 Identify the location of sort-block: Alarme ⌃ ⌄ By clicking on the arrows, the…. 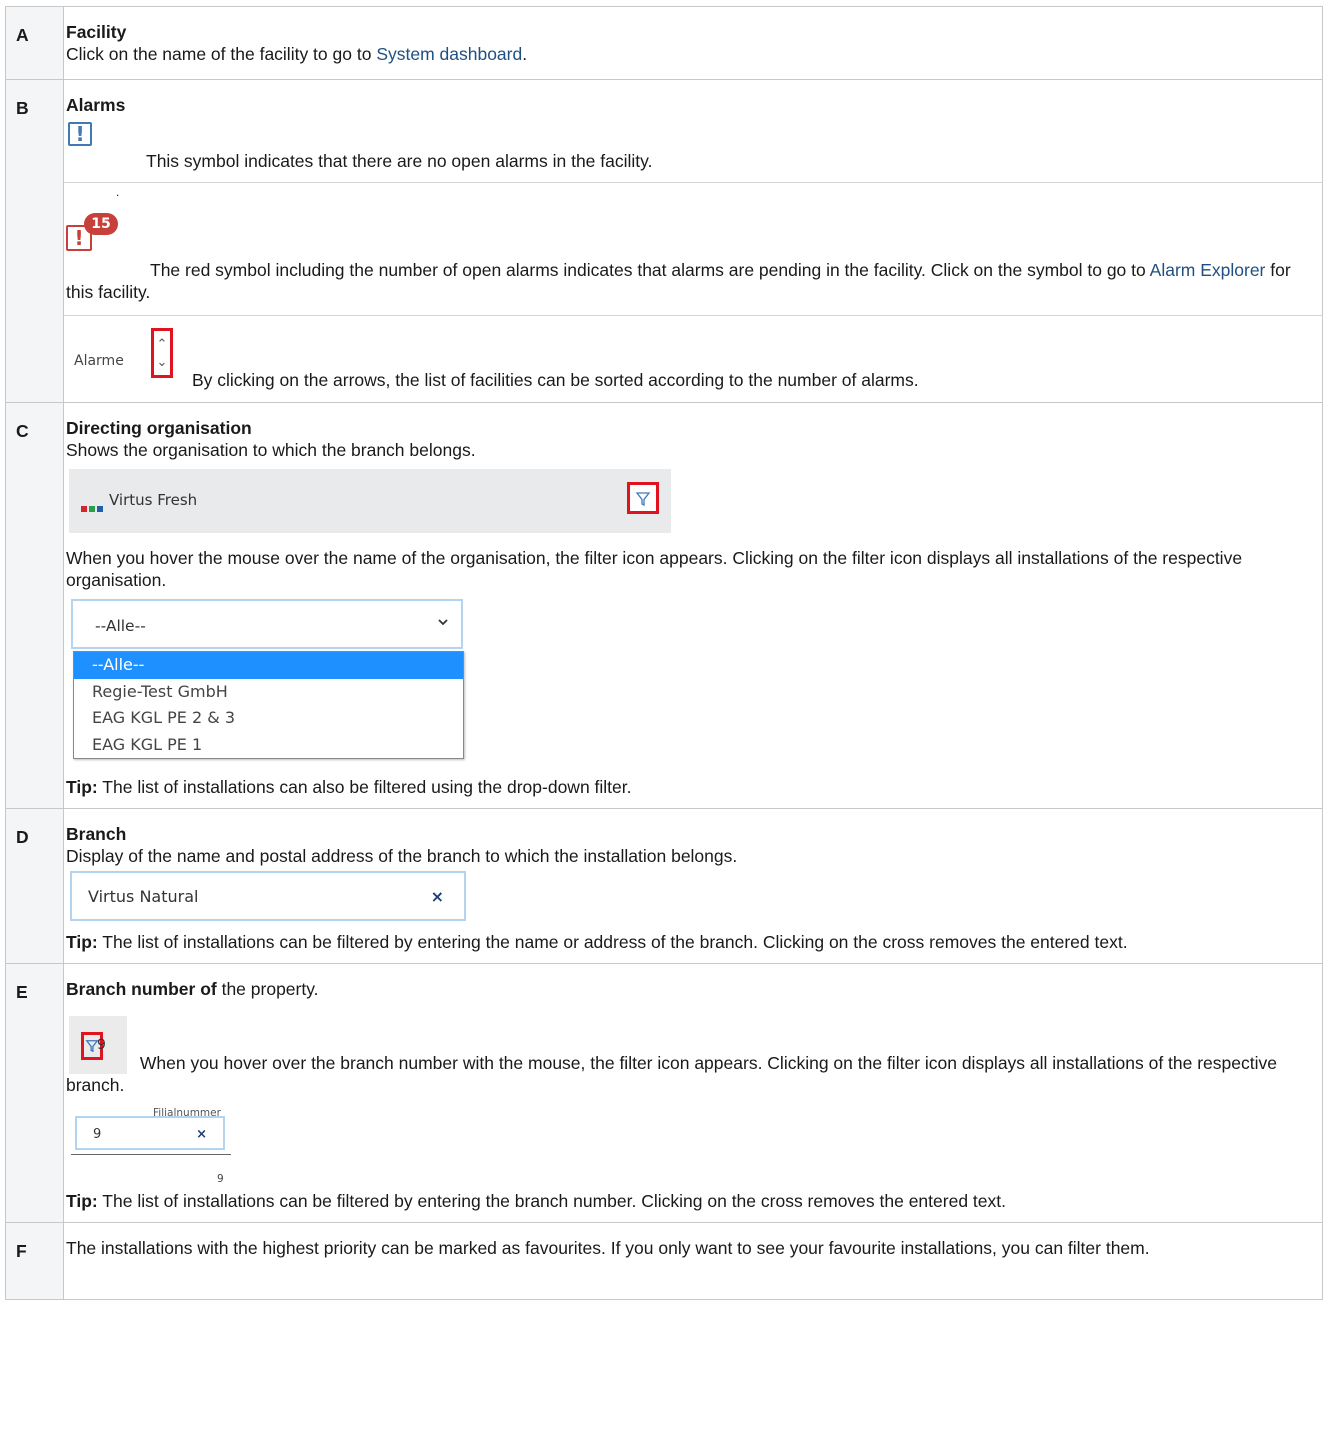
(693, 358).